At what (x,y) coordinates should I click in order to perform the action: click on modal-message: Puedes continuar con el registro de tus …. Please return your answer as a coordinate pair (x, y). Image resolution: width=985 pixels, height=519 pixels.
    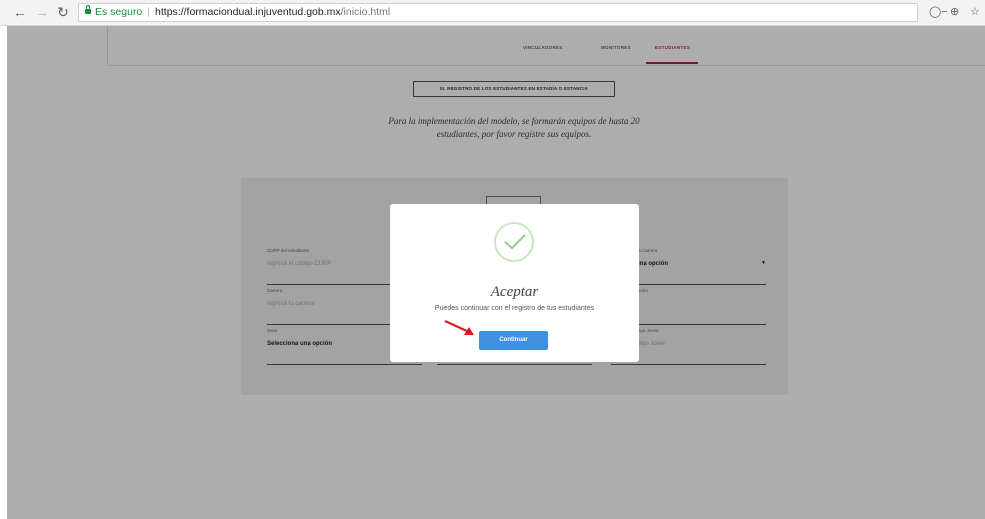
    Looking at the image, I should click on (514, 308).